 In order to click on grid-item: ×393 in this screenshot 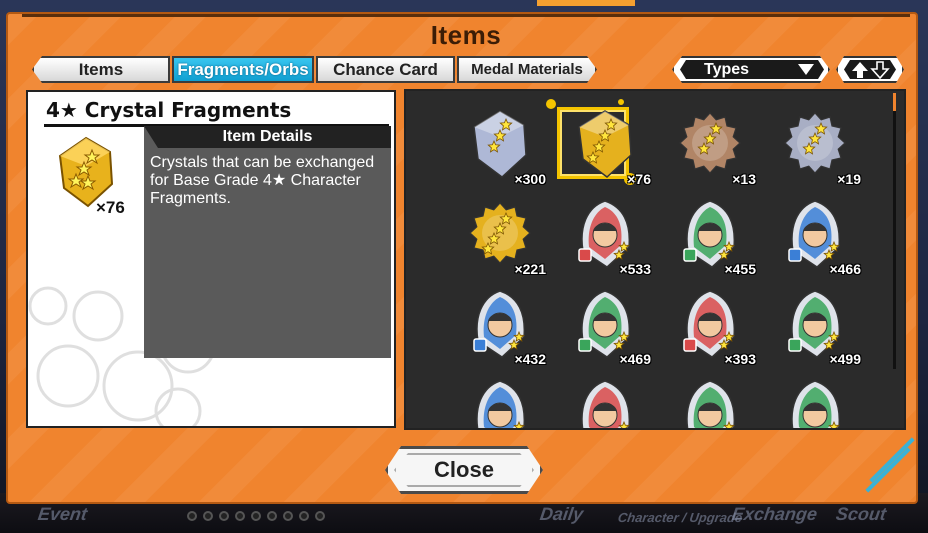, I will do `click(711, 327)`.